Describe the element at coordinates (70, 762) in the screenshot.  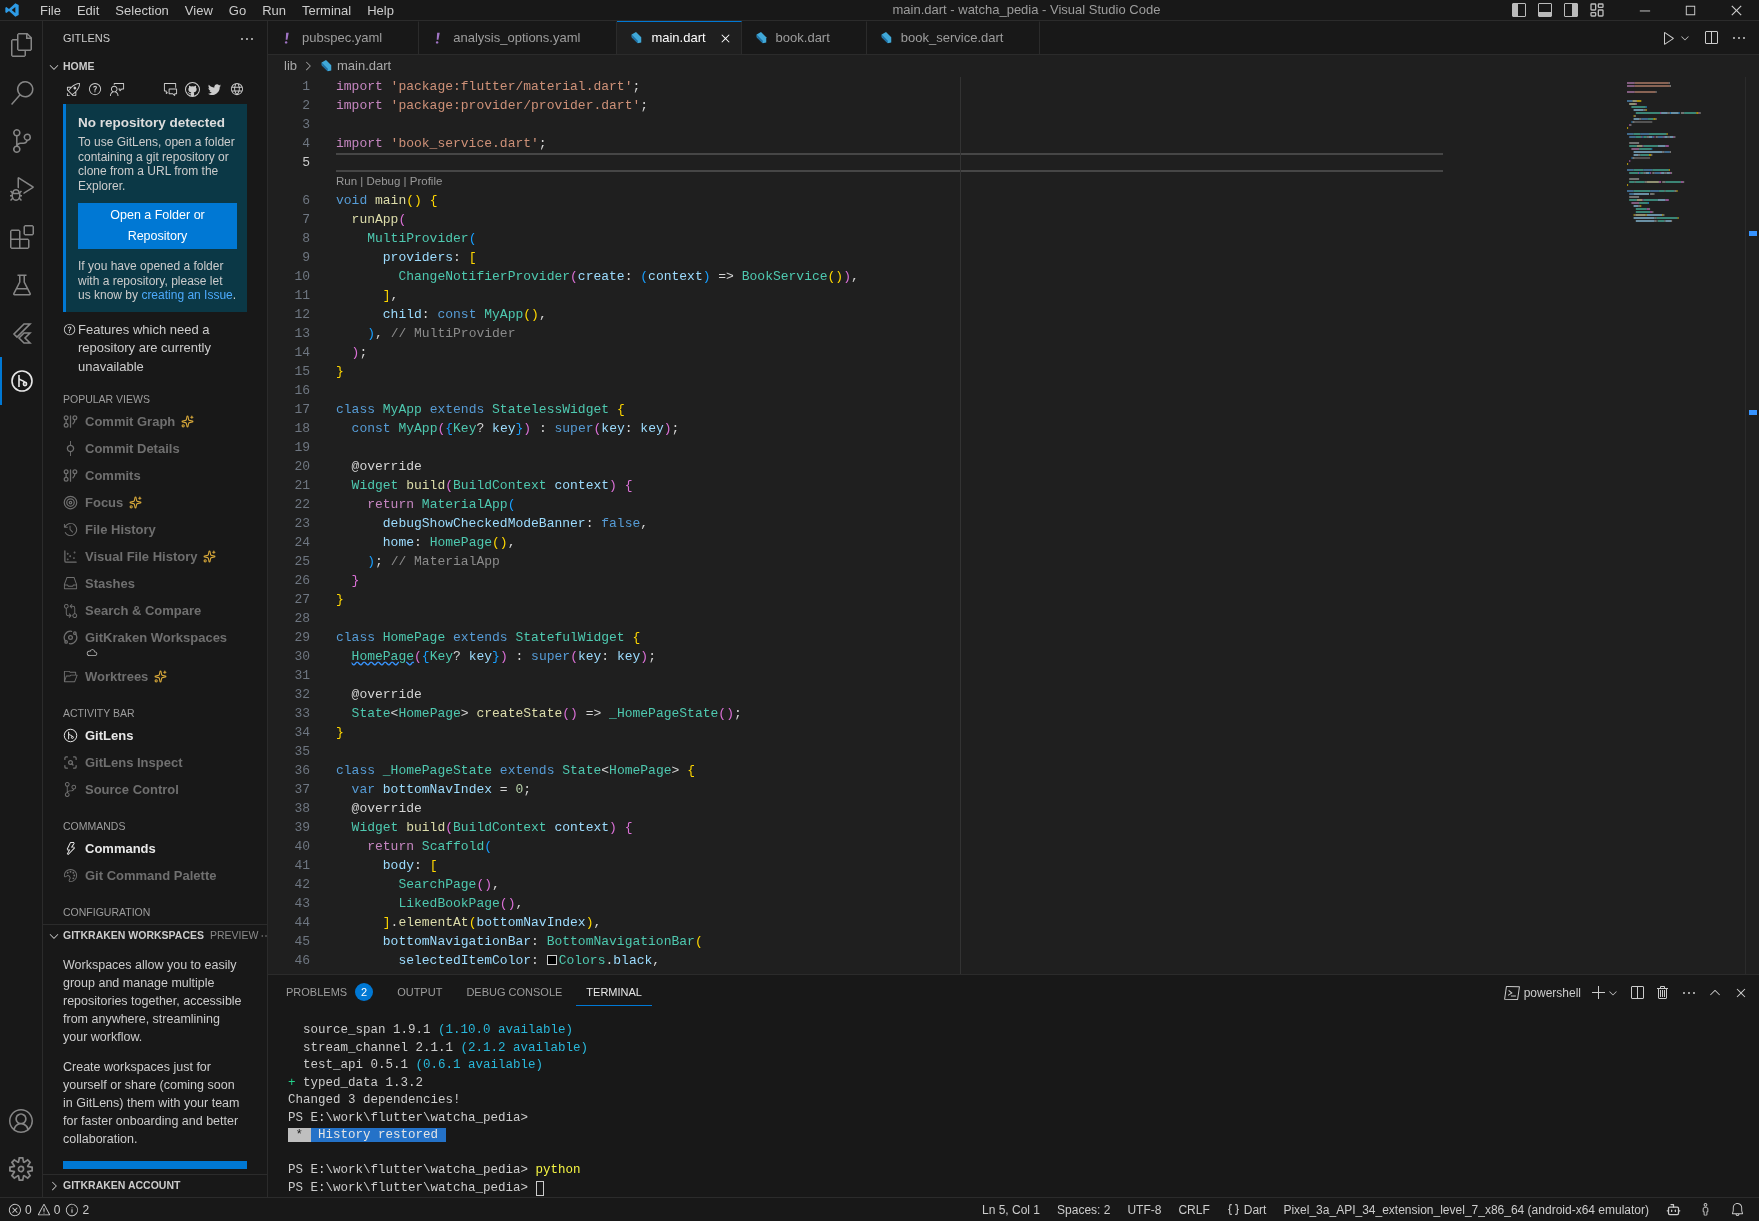
I see `inspect-icon` at that location.